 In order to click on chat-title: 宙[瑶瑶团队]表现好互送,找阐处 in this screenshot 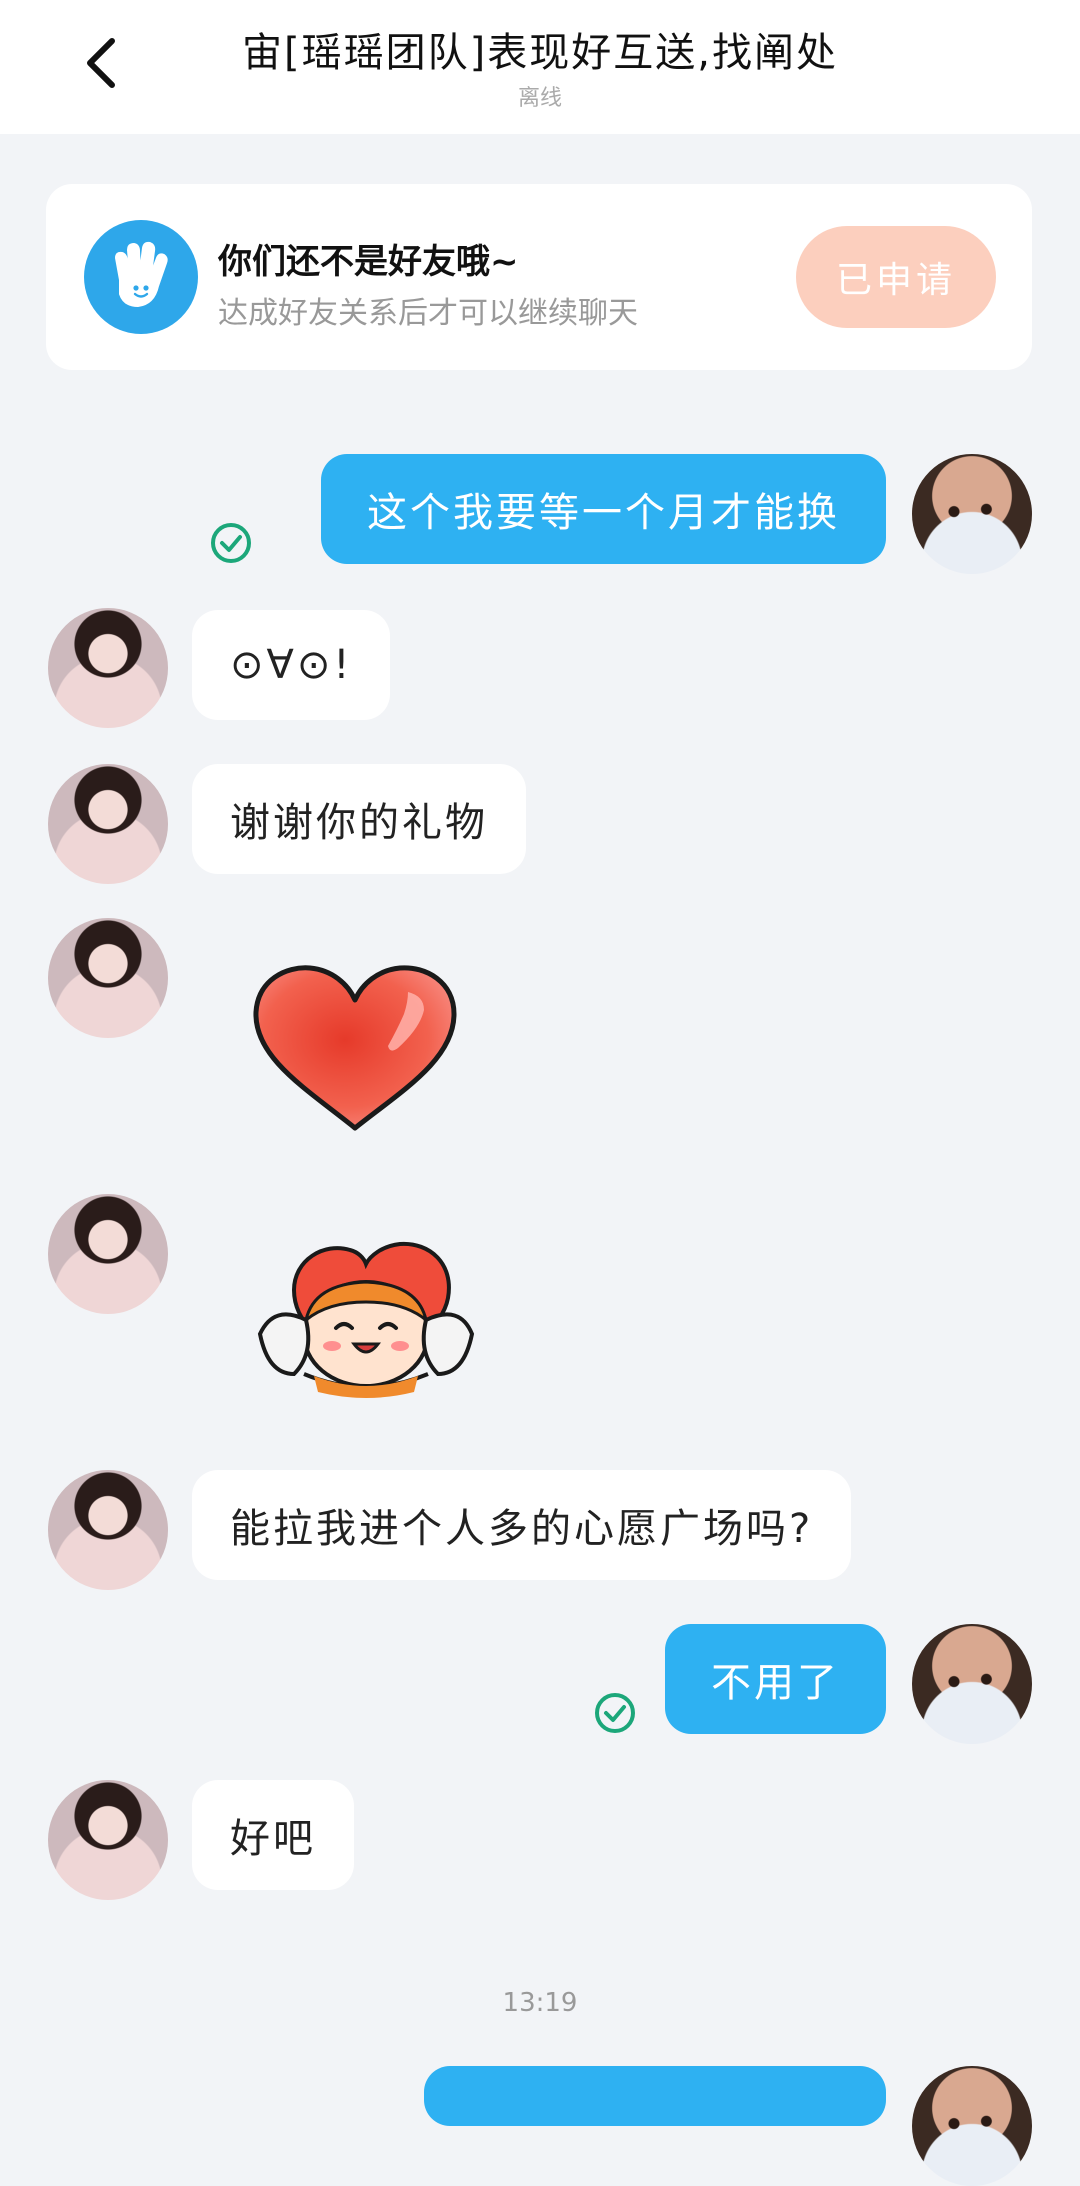, I will do `click(540, 53)`.